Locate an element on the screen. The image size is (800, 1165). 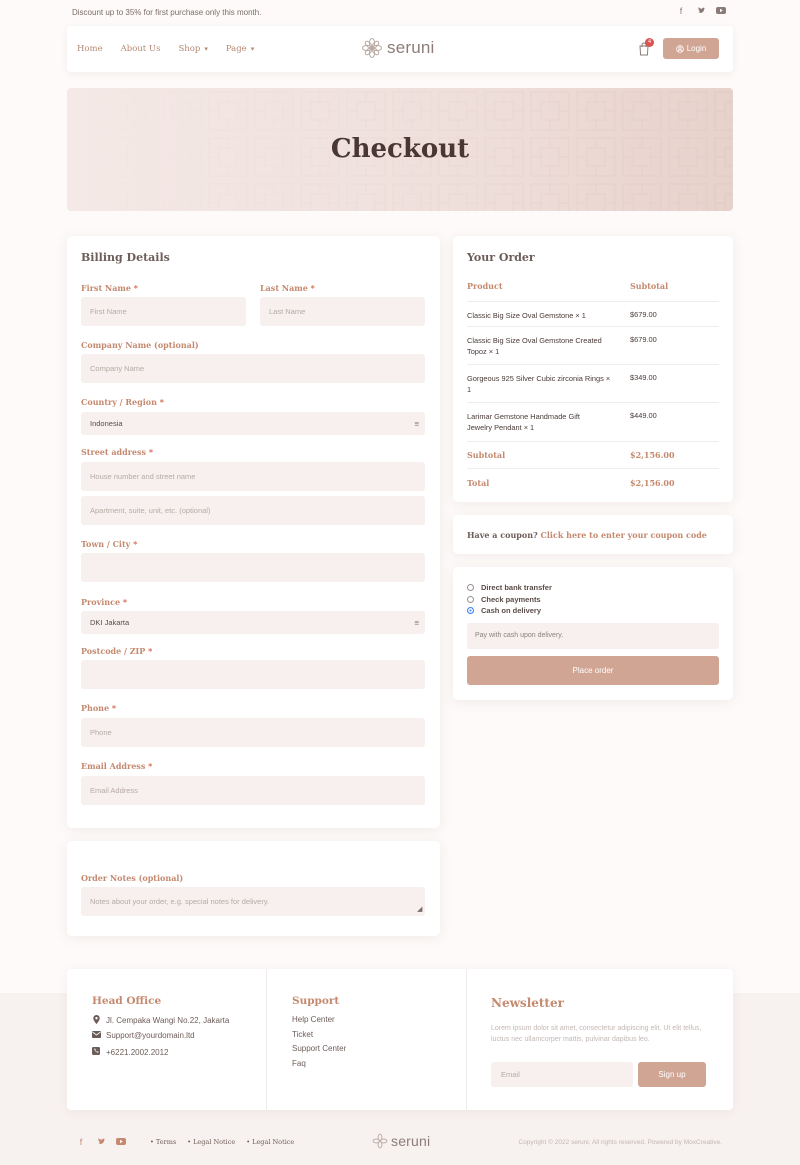
legal-links: Terms Legal Notice Legal Notice is located at coordinates (222, 1142).